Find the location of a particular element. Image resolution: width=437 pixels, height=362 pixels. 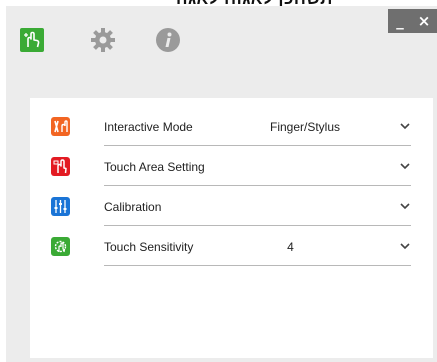

setting-label: Touch Area Setting is located at coordinates (154, 167).